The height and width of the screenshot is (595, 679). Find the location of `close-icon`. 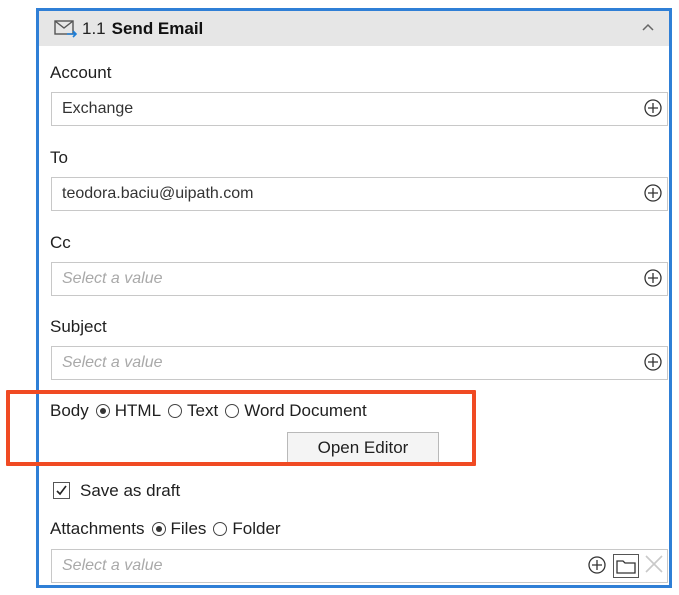

close-icon is located at coordinates (654, 564).